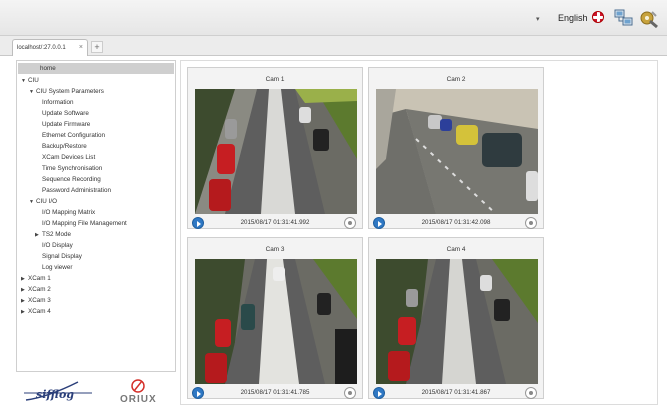 Image resolution: width=667 pixels, height=405 pixels. I want to click on settings-tools-icon, so click(649, 18).